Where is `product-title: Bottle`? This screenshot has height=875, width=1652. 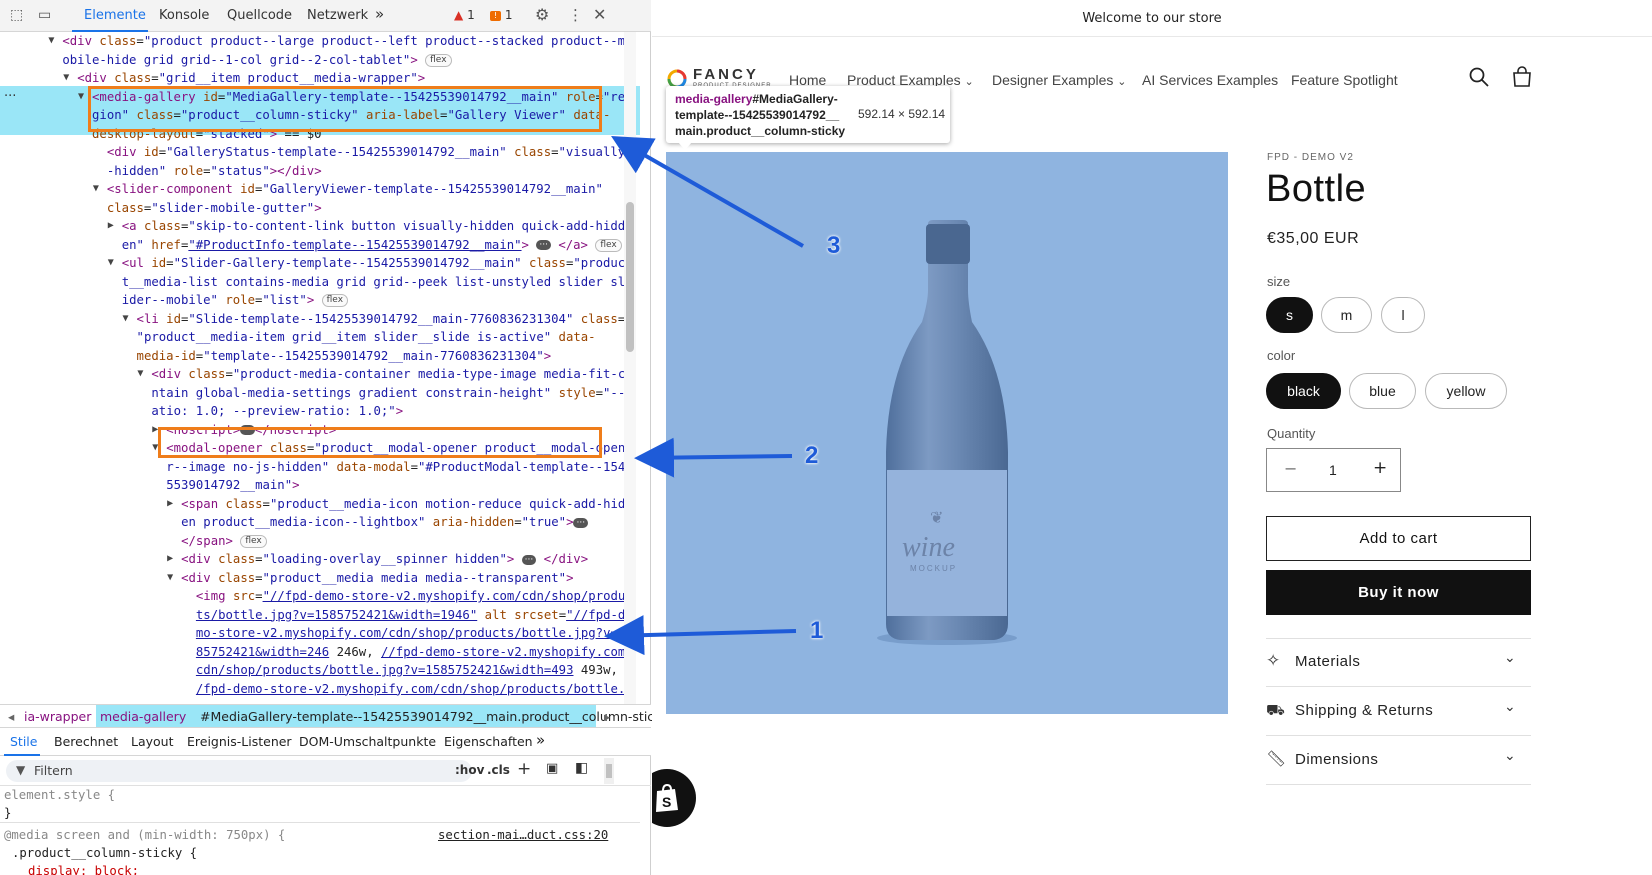 product-title: Bottle is located at coordinates (1316, 189).